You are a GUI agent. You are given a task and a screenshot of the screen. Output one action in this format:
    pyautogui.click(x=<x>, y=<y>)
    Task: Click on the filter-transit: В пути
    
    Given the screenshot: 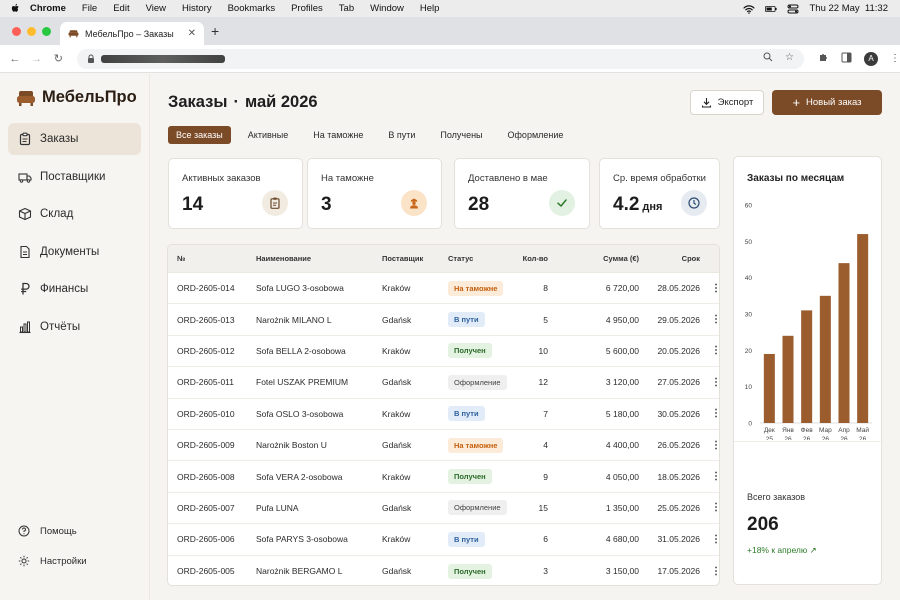 What is the action you would take?
    pyautogui.click(x=401, y=135)
    